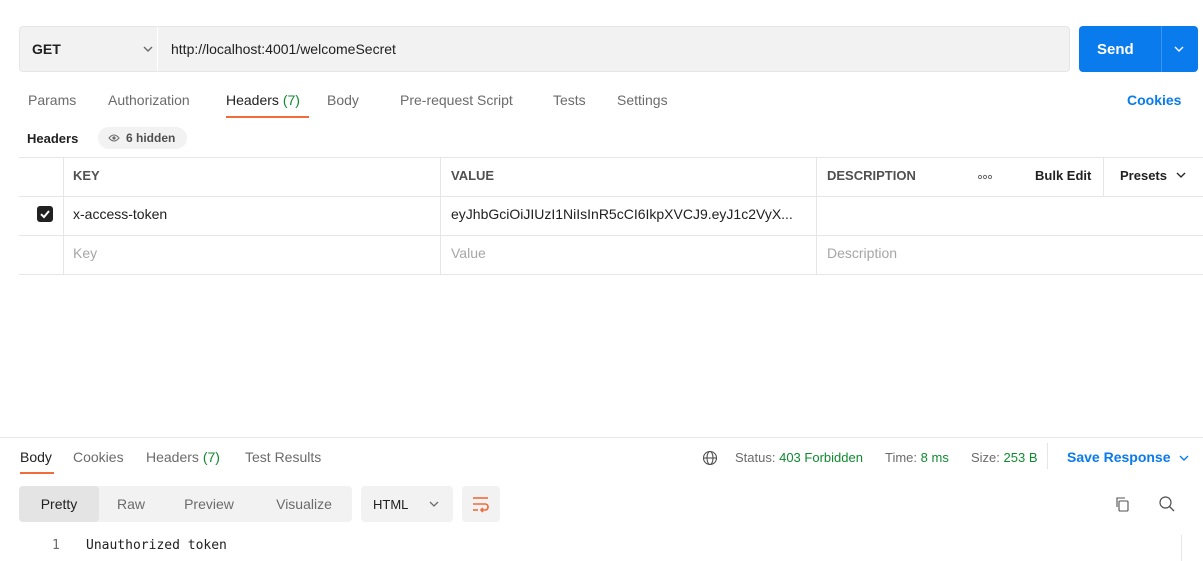 Image resolution: width=1203 pixels, height=561 pixels. What do you see at coordinates (36, 457) in the screenshot?
I see `response-tab-body: Body` at bounding box center [36, 457].